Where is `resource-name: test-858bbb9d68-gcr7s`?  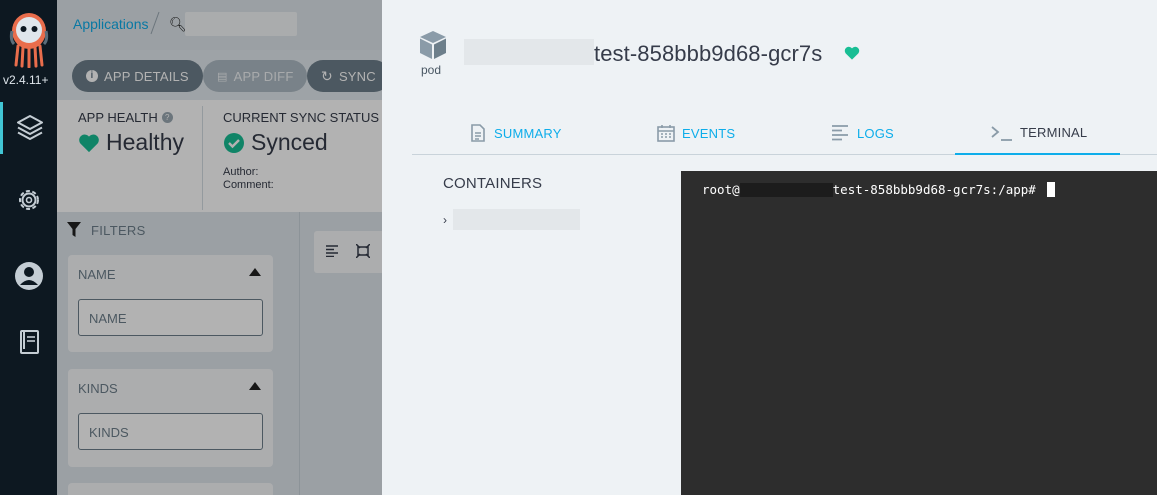
resource-name: test-858bbb9d68-gcr7s is located at coordinates (708, 53).